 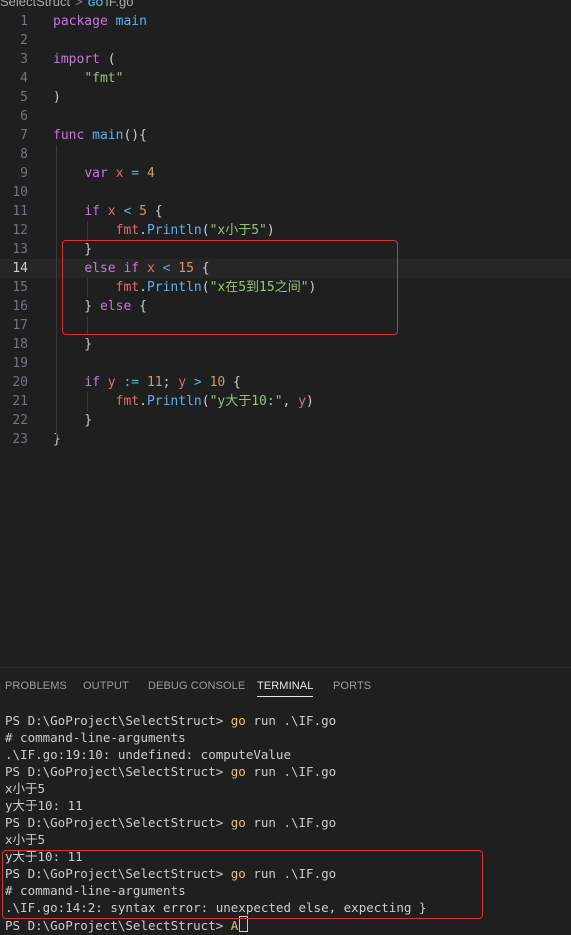 I want to click on code-token: (, so click(x=205, y=230).